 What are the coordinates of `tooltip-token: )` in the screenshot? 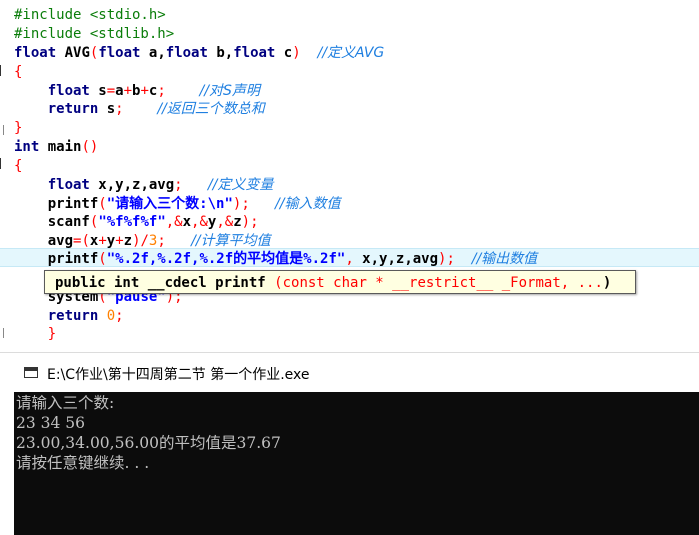 It's located at (607, 283).